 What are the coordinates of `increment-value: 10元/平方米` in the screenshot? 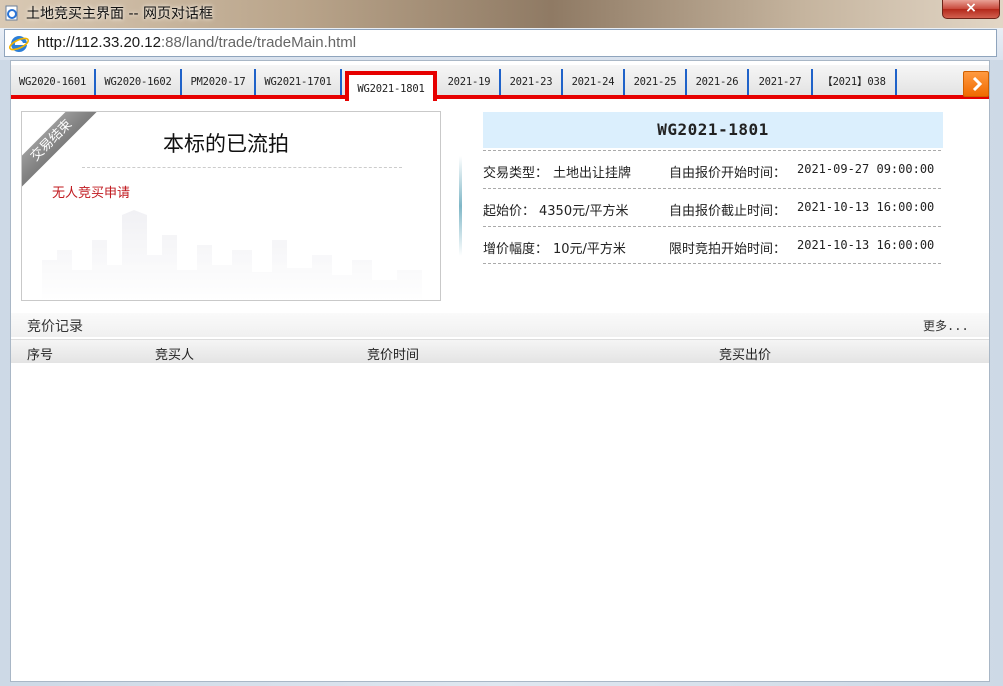 It's located at (589, 249).